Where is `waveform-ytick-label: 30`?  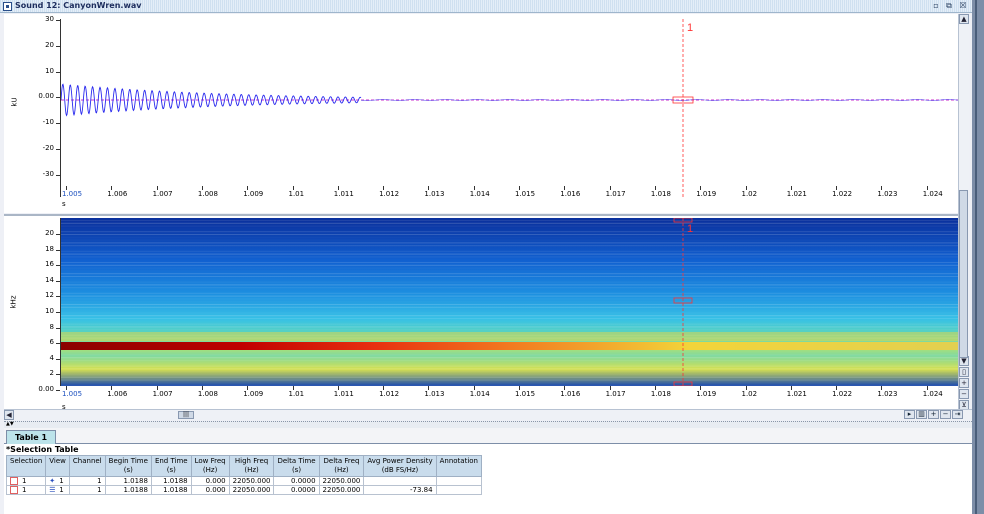 waveform-ytick-label: 30 is located at coordinates (49, 19).